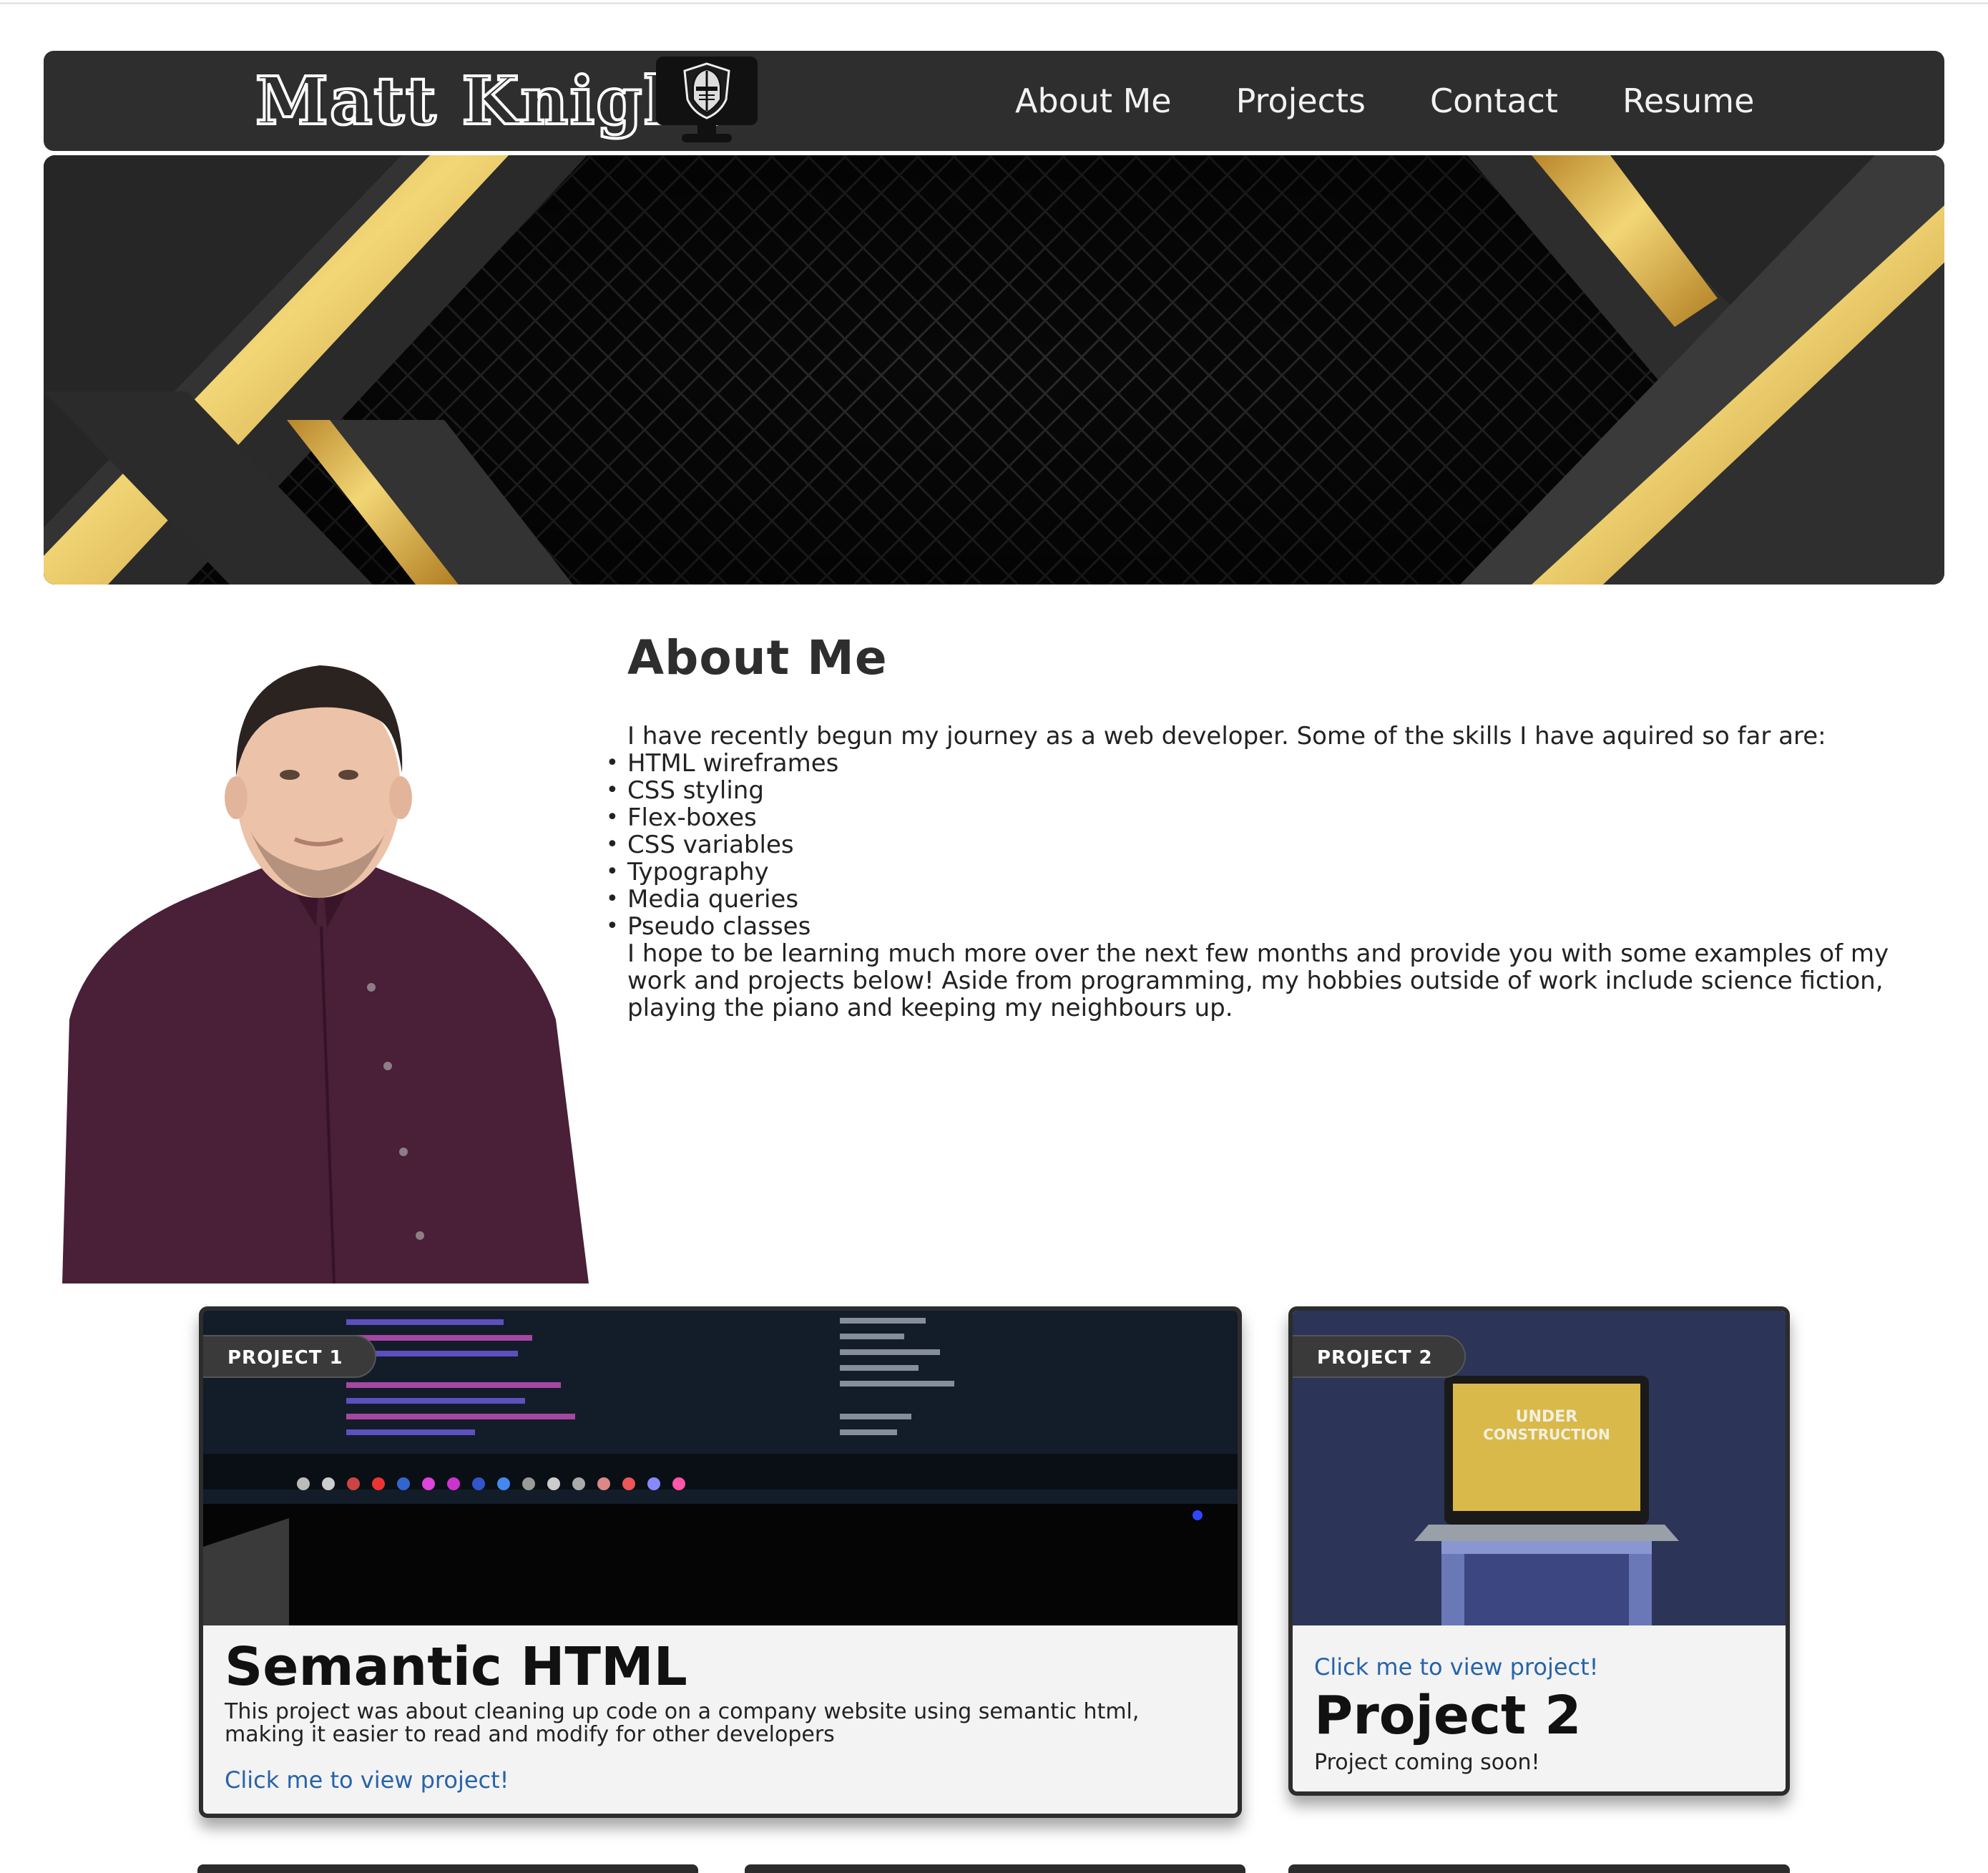 Image resolution: width=1988 pixels, height=1873 pixels. Describe the element at coordinates (1427, 1762) in the screenshot. I see `project-description: Project coming soon!` at that location.